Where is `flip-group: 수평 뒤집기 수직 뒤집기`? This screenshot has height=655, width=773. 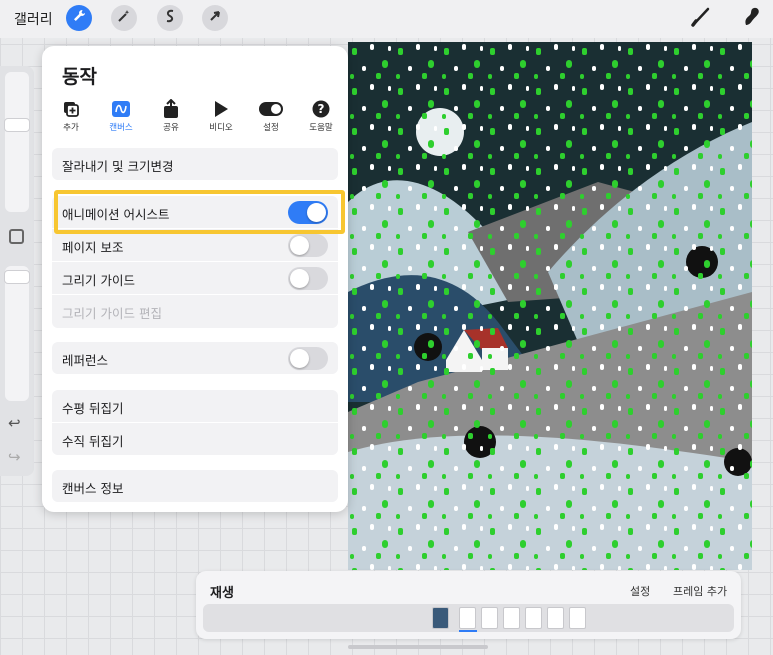 flip-group: 수평 뒤집기 수직 뒤집기 is located at coordinates (195, 422).